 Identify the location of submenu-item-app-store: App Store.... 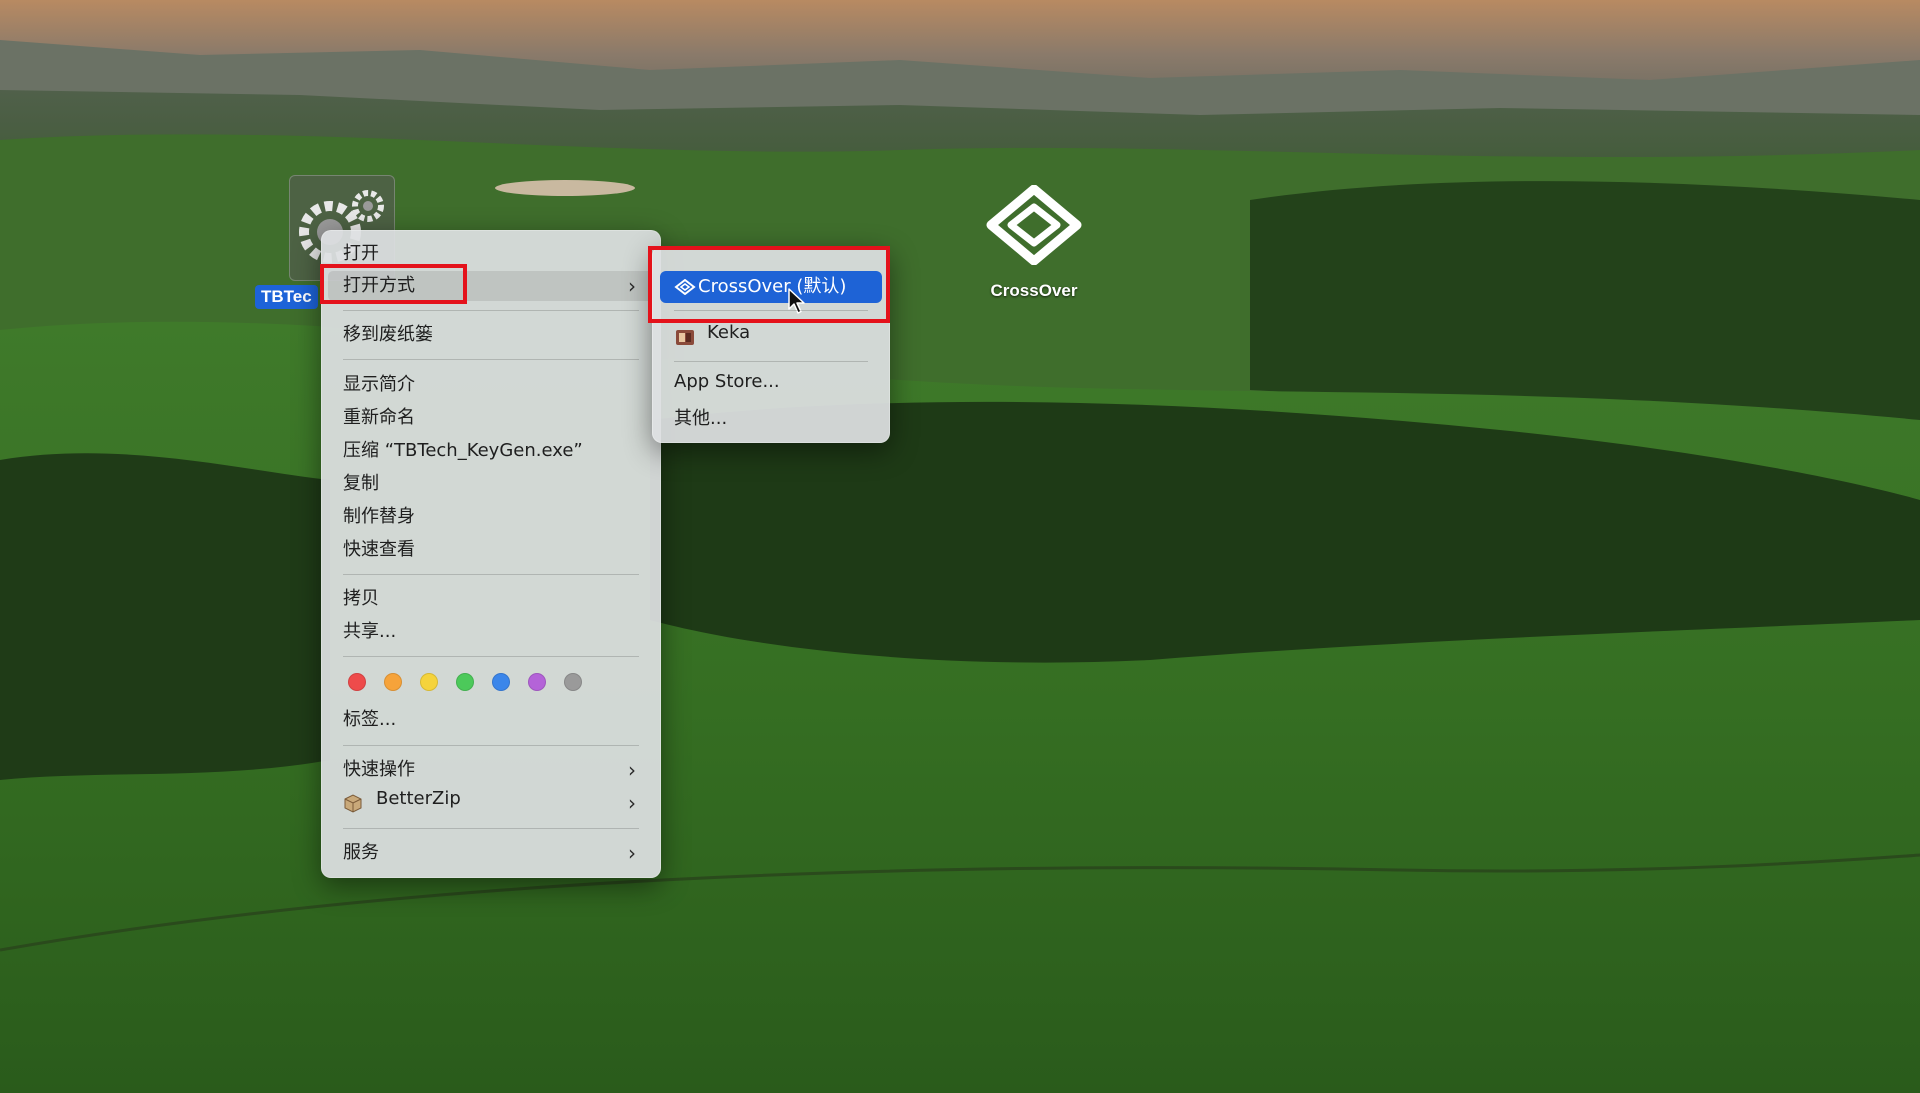
(727, 386).